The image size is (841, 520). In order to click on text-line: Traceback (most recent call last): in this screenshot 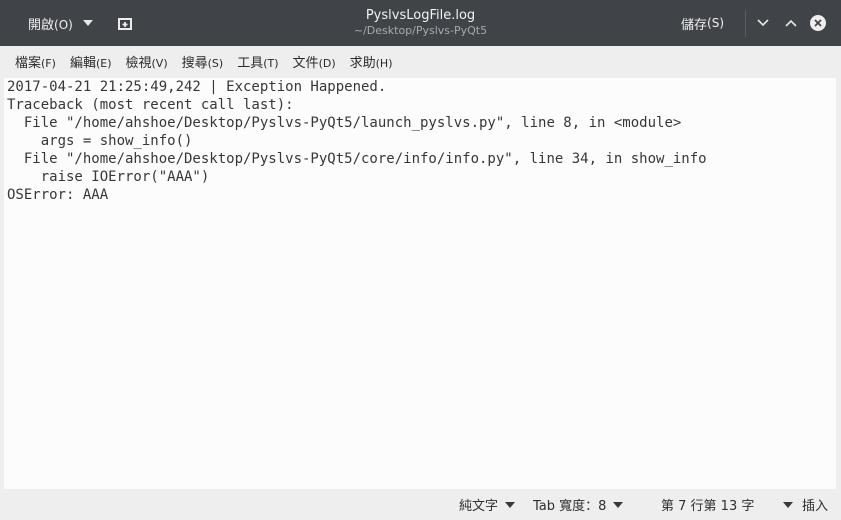, I will do `click(150, 105)`.